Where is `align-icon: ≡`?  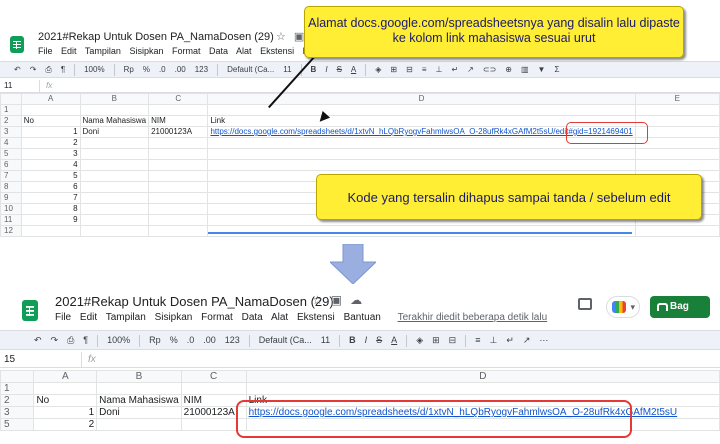
align-icon: ≡ is located at coordinates (477, 340).